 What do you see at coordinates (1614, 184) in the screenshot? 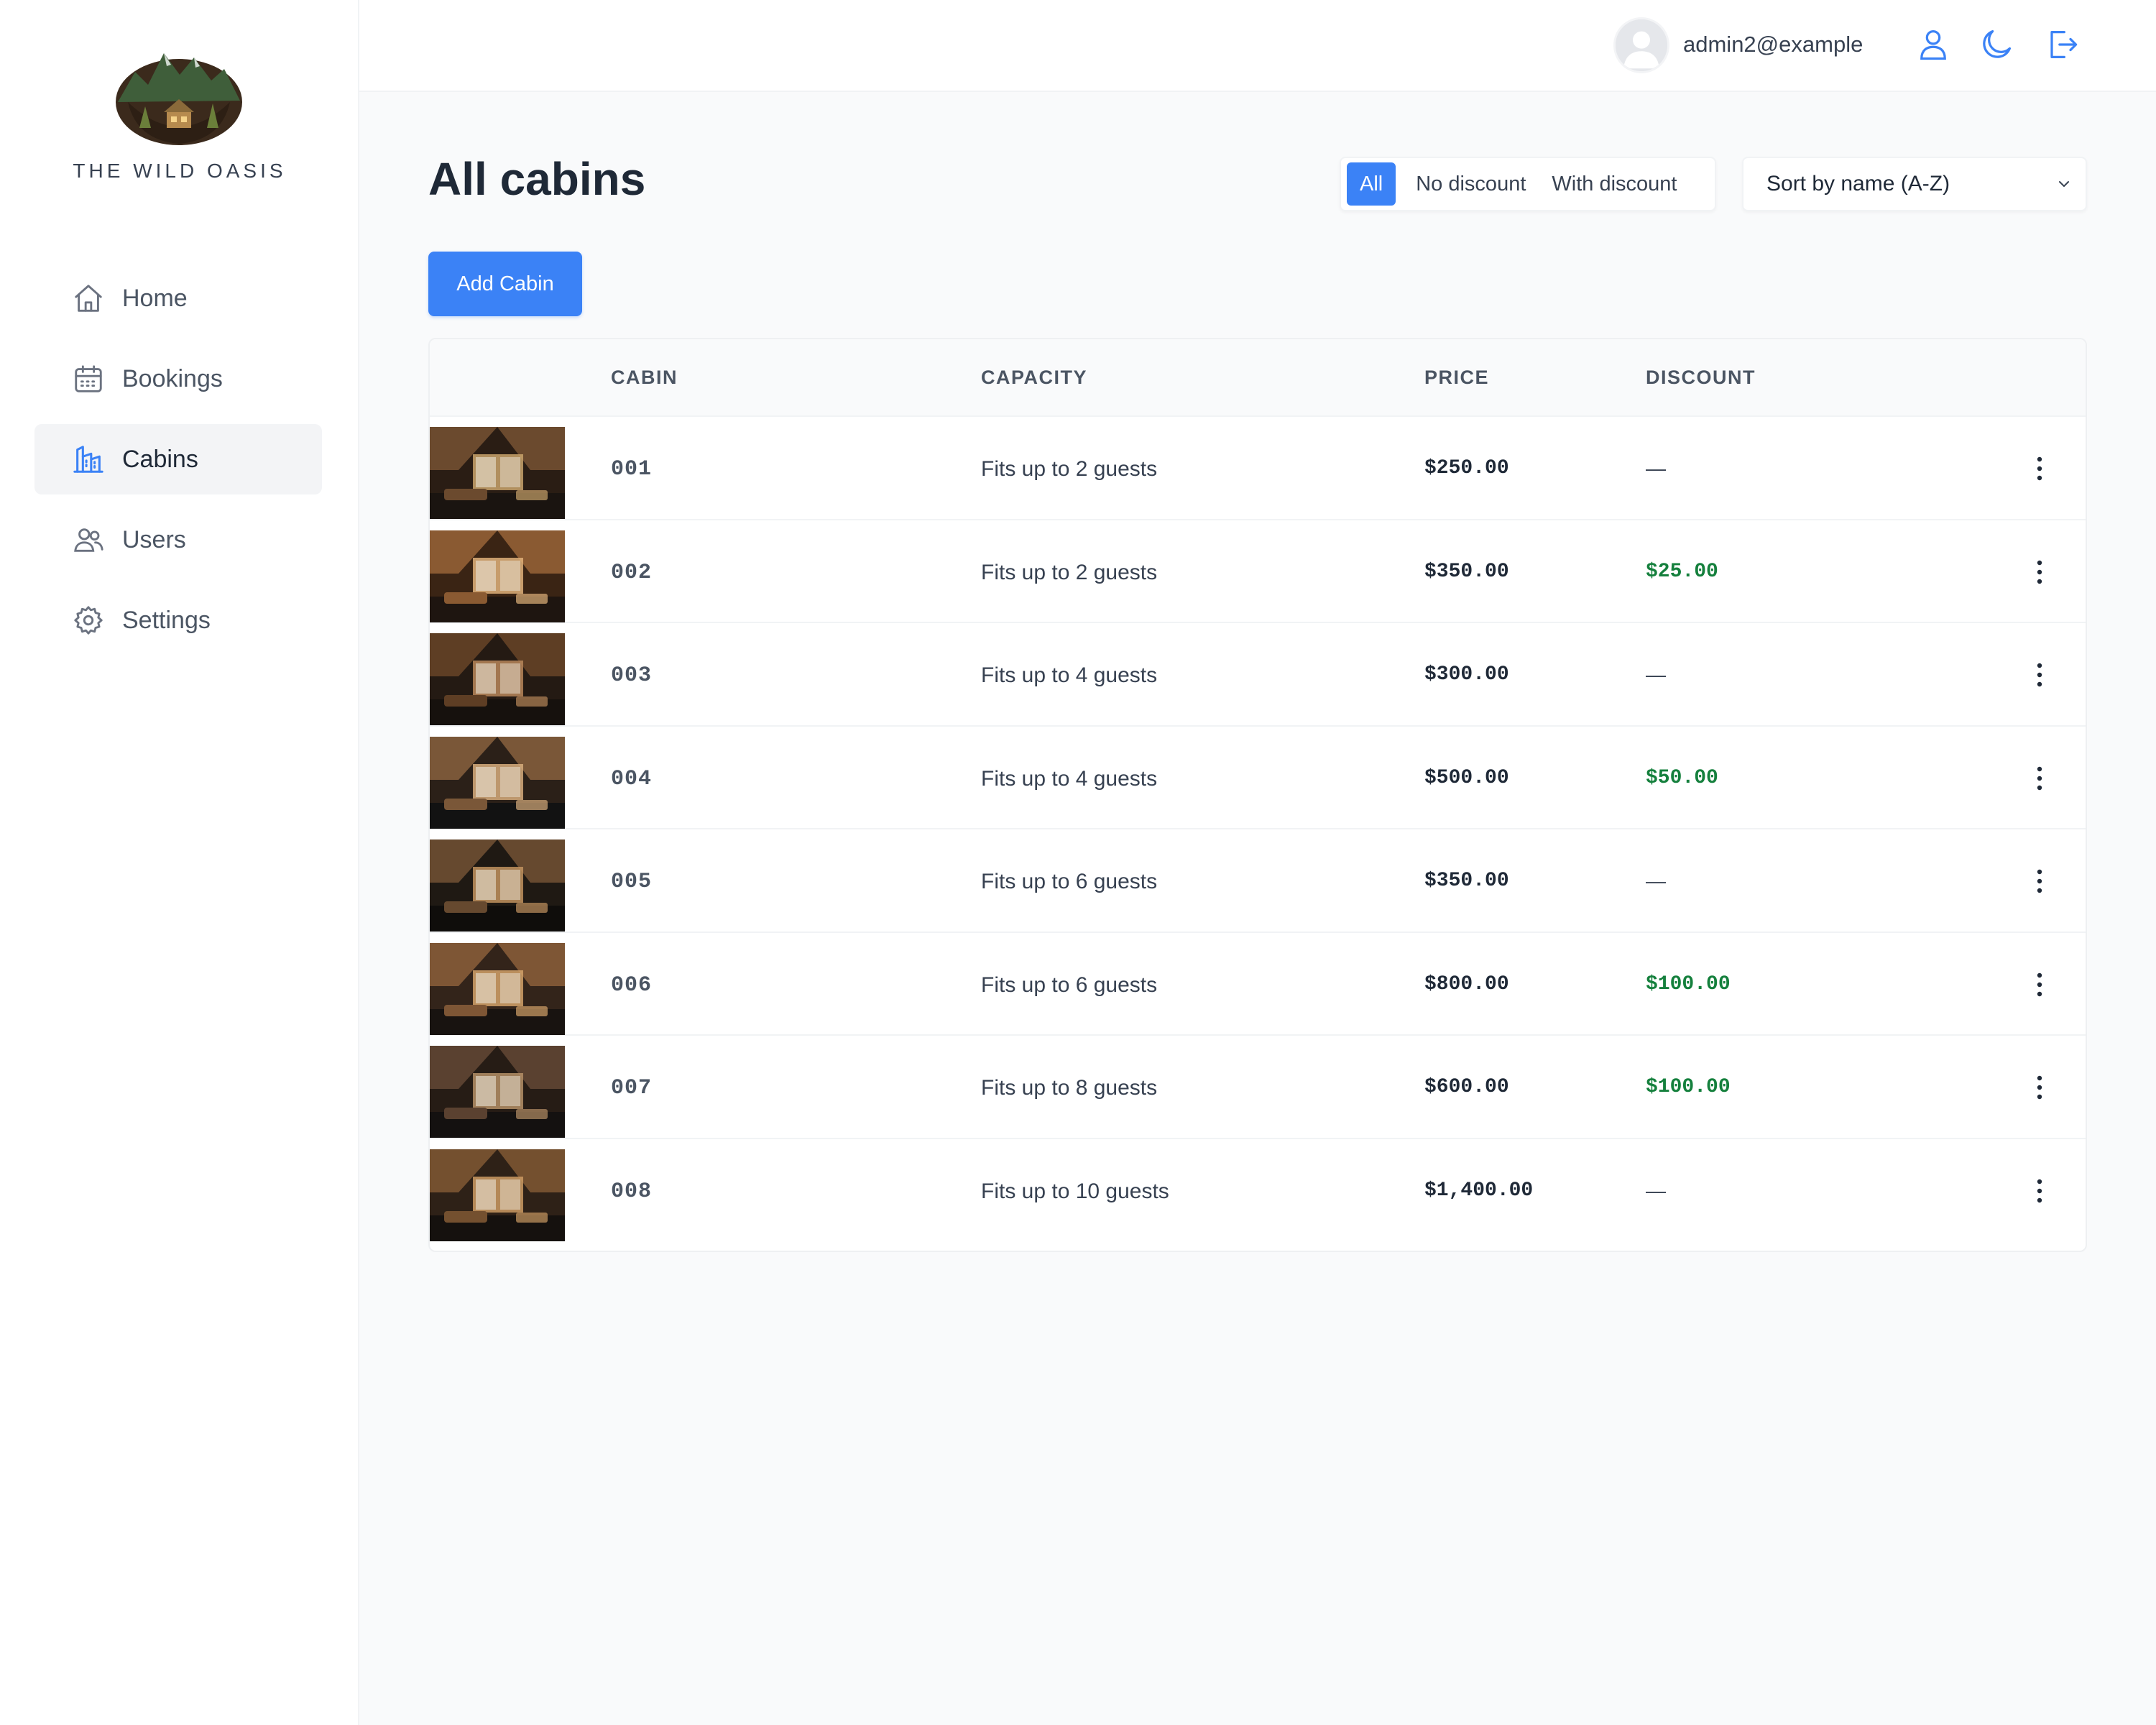
I see `filter-with-discount-button: With discount` at bounding box center [1614, 184].